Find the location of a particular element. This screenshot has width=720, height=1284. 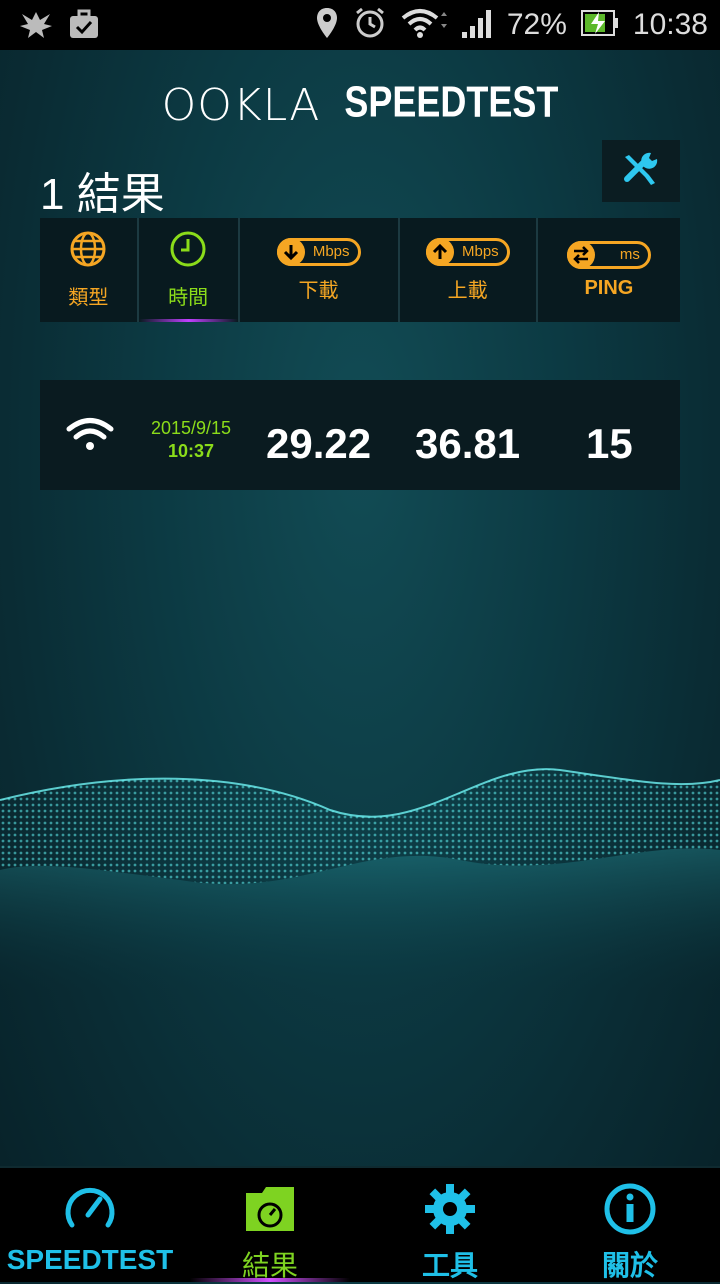

swap-arrows-icon is located at coordinates (580, 254).